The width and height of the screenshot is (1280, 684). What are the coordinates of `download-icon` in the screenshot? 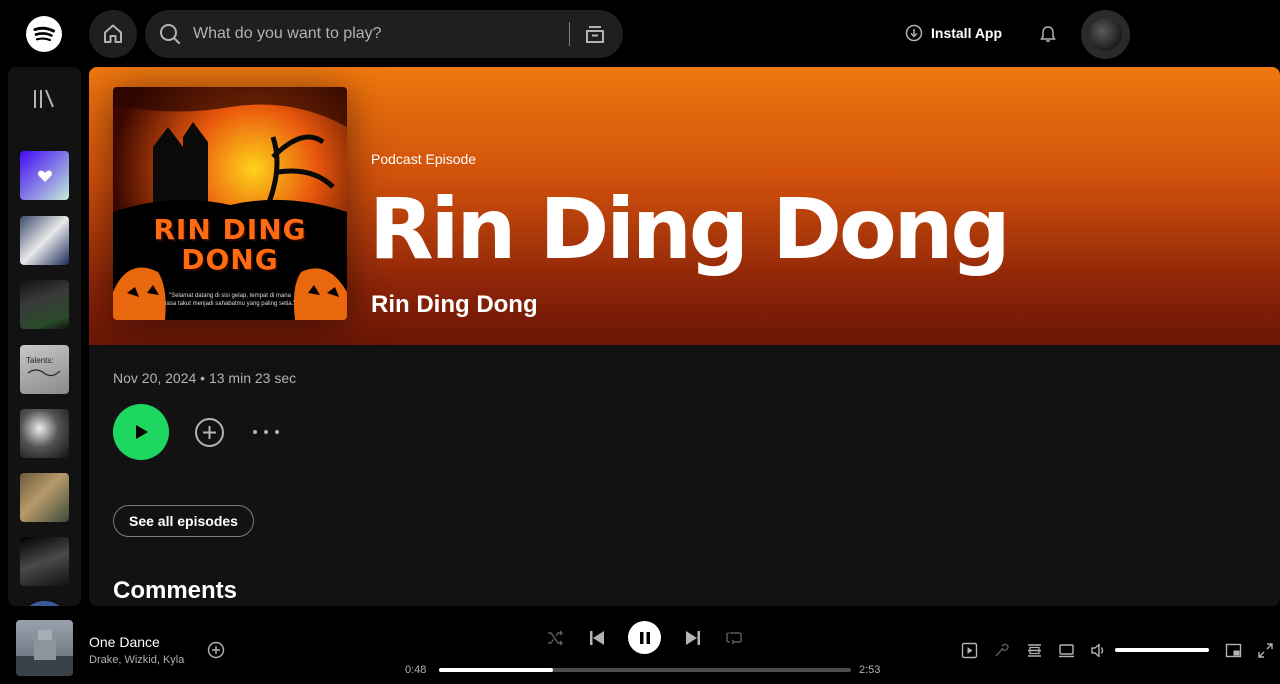 It's located at (914, 33).